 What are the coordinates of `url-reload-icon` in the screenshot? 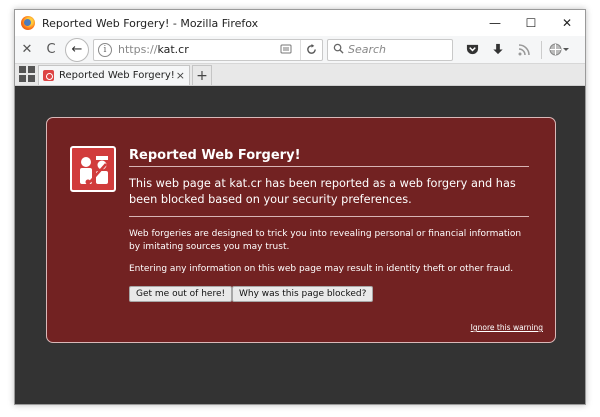 It's located at (311, 49).